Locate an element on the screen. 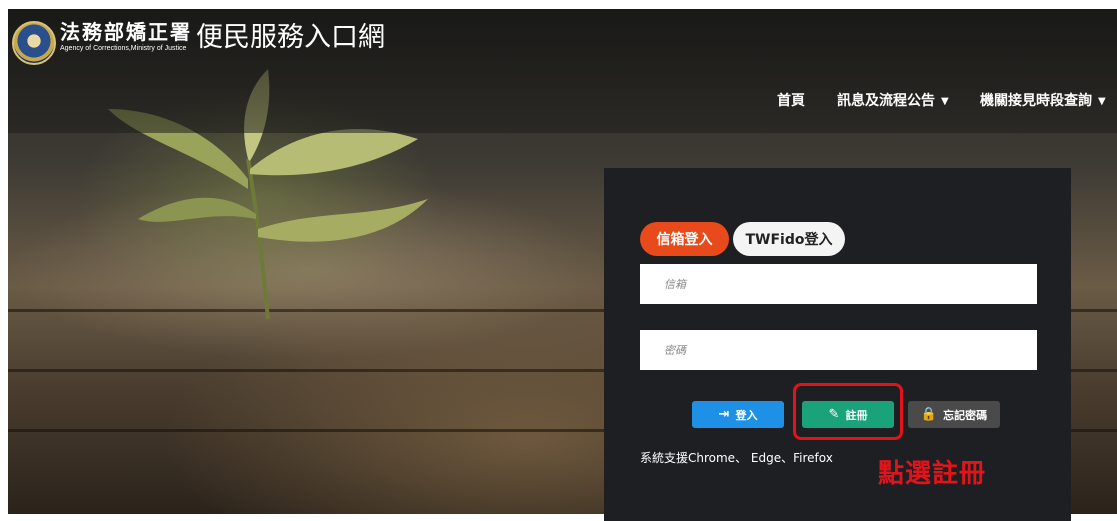  browser-support-text: 系統支援Chrome、 Edge、Firefox is located at coordinates (736, 458).